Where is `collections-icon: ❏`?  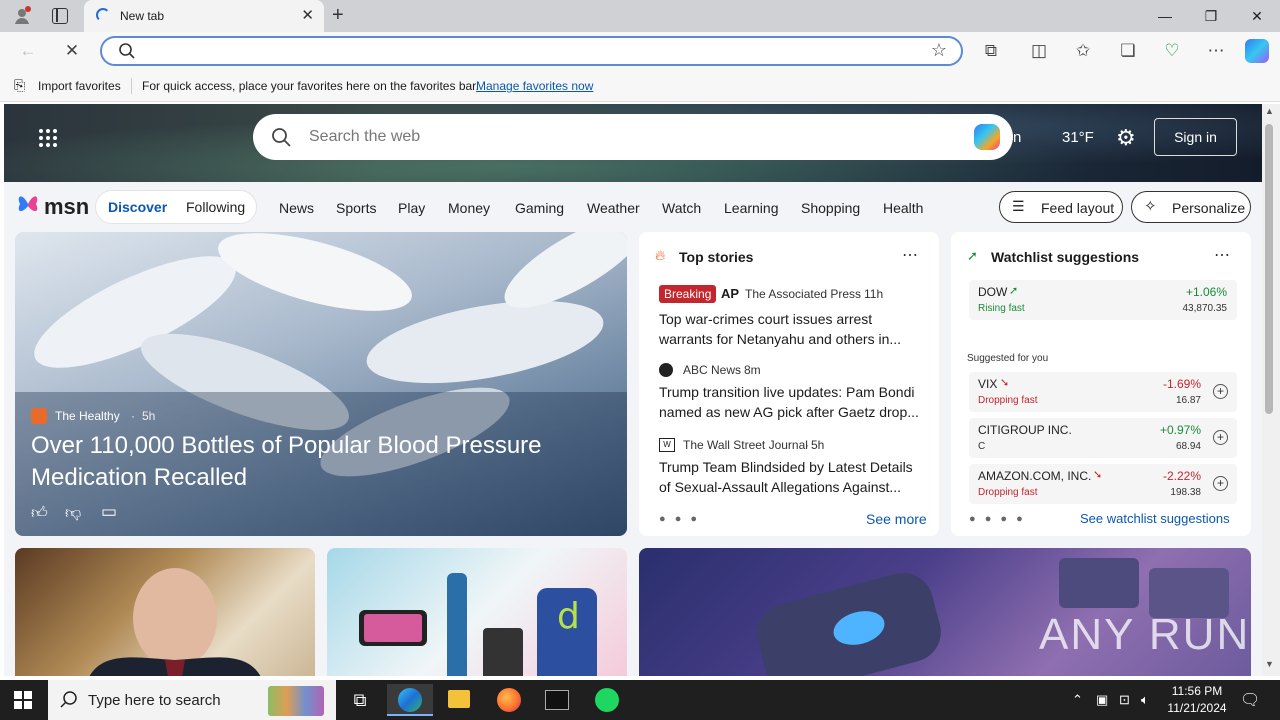
collections-icon: ❏ is located at coordinates (1128, 51).